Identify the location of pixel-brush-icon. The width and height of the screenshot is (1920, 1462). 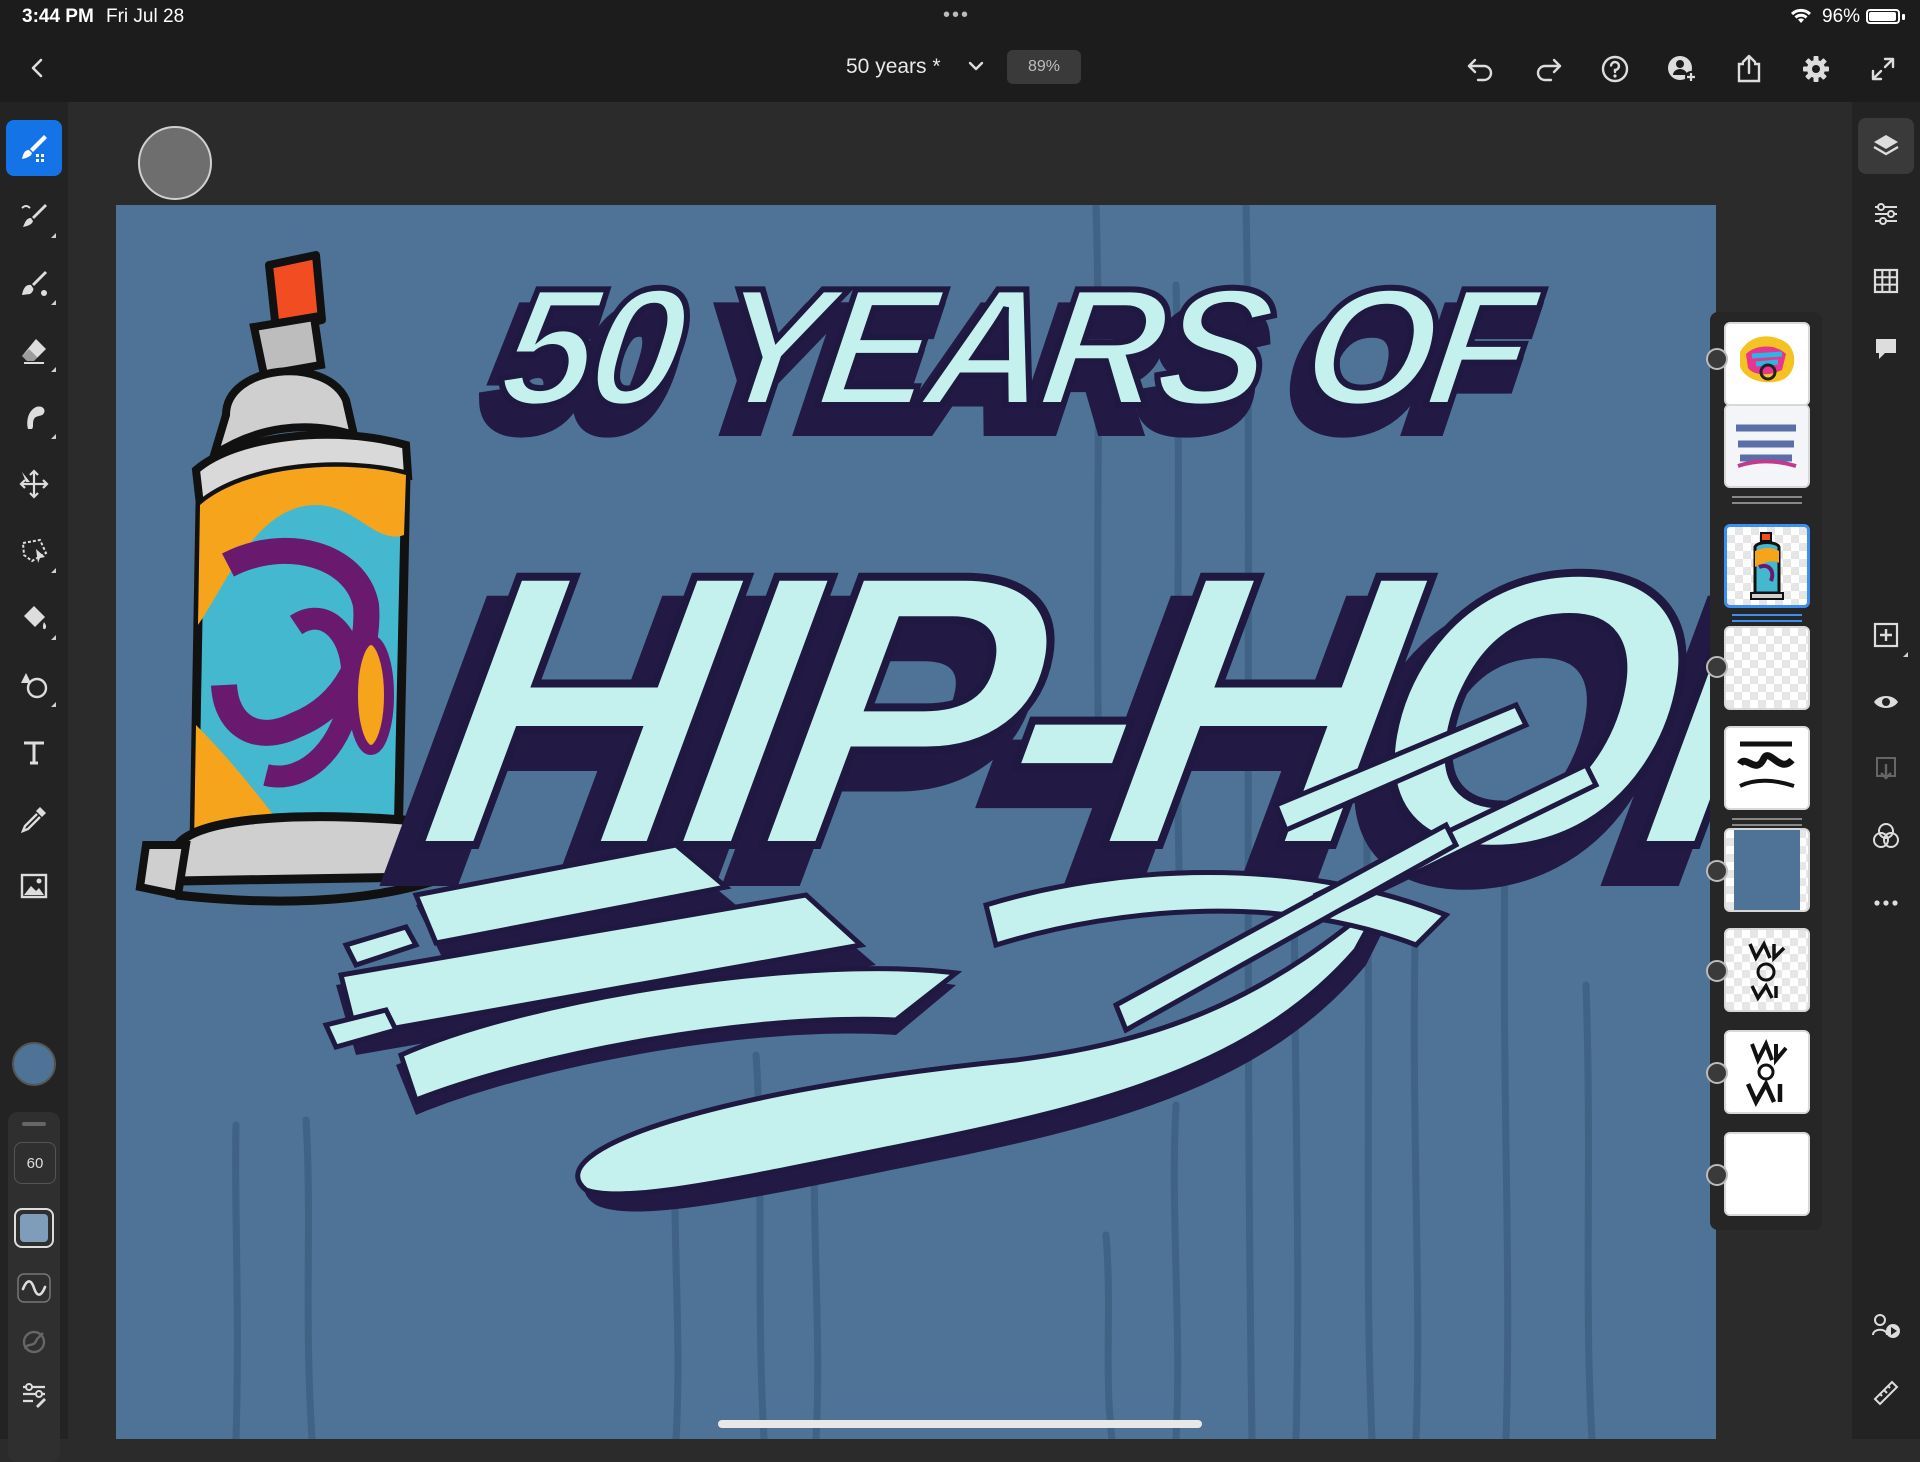
(34, 148).